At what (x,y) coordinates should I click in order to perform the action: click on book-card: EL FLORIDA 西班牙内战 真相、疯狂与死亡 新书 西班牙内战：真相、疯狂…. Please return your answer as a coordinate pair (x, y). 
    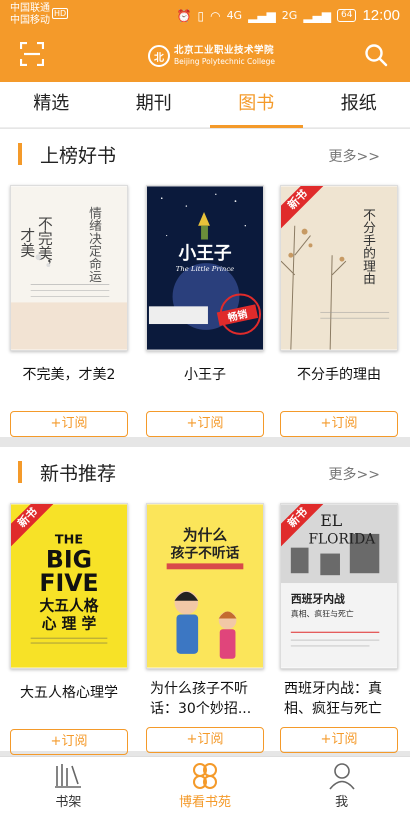
    Looking at the image, I should click on (339, 628).